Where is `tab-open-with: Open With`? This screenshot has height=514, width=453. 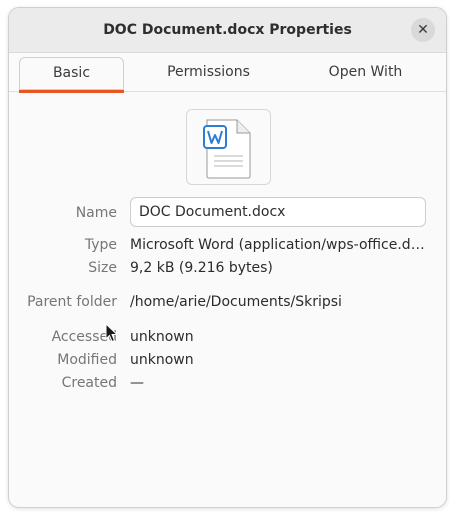 tab-open-with: Open With is located at coordinates (365, 72).